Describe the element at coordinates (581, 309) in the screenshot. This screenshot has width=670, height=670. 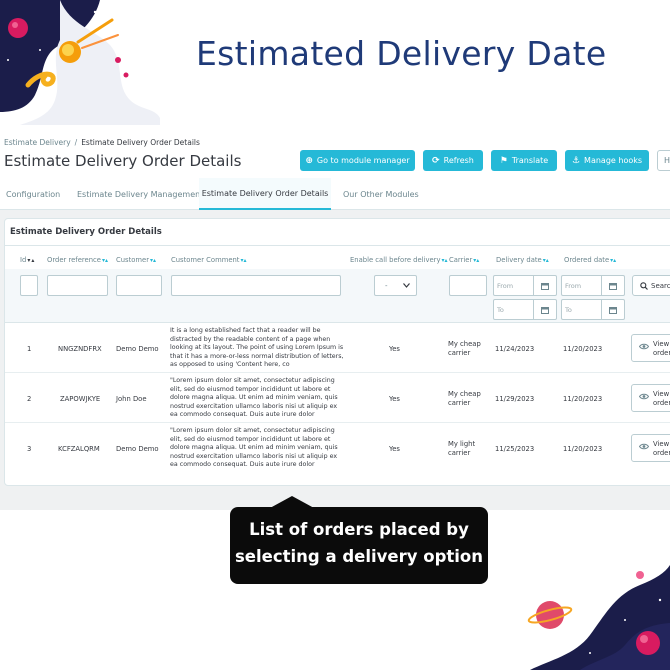
I see `filter-ordered-to: To` at that location.